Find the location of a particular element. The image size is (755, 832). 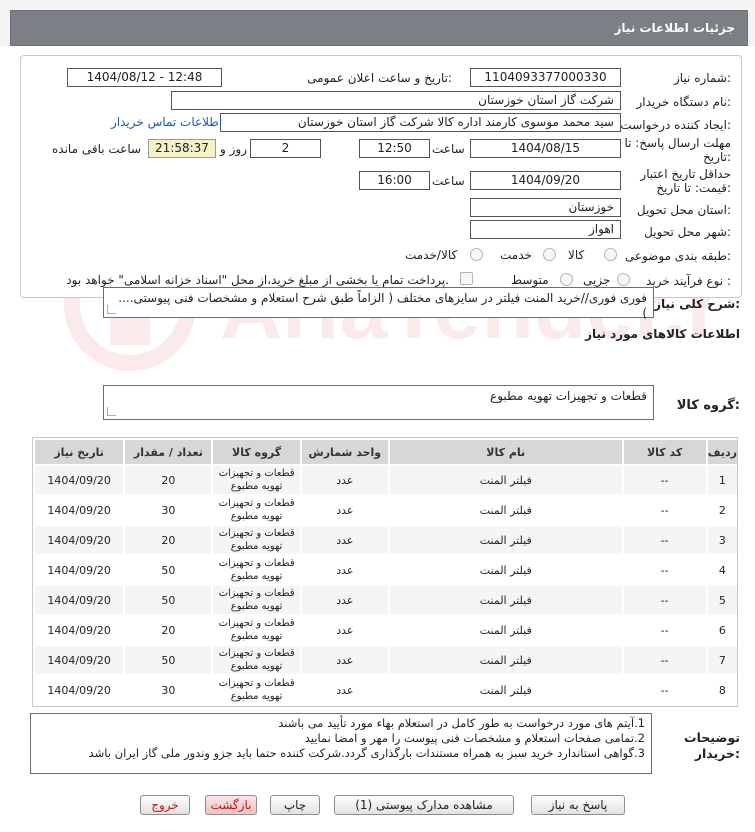

deadline-date-field: 1404/08/15 is located at coordinates (545, 148).